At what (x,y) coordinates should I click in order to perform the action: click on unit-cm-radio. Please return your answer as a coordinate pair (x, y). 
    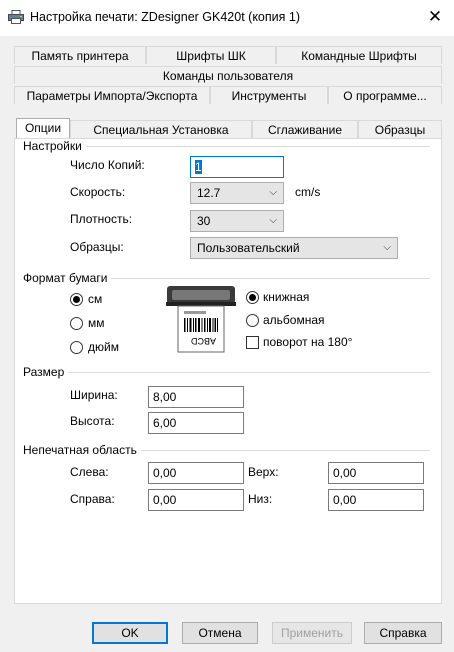
    Looking at the image, I should click on (76, 299).